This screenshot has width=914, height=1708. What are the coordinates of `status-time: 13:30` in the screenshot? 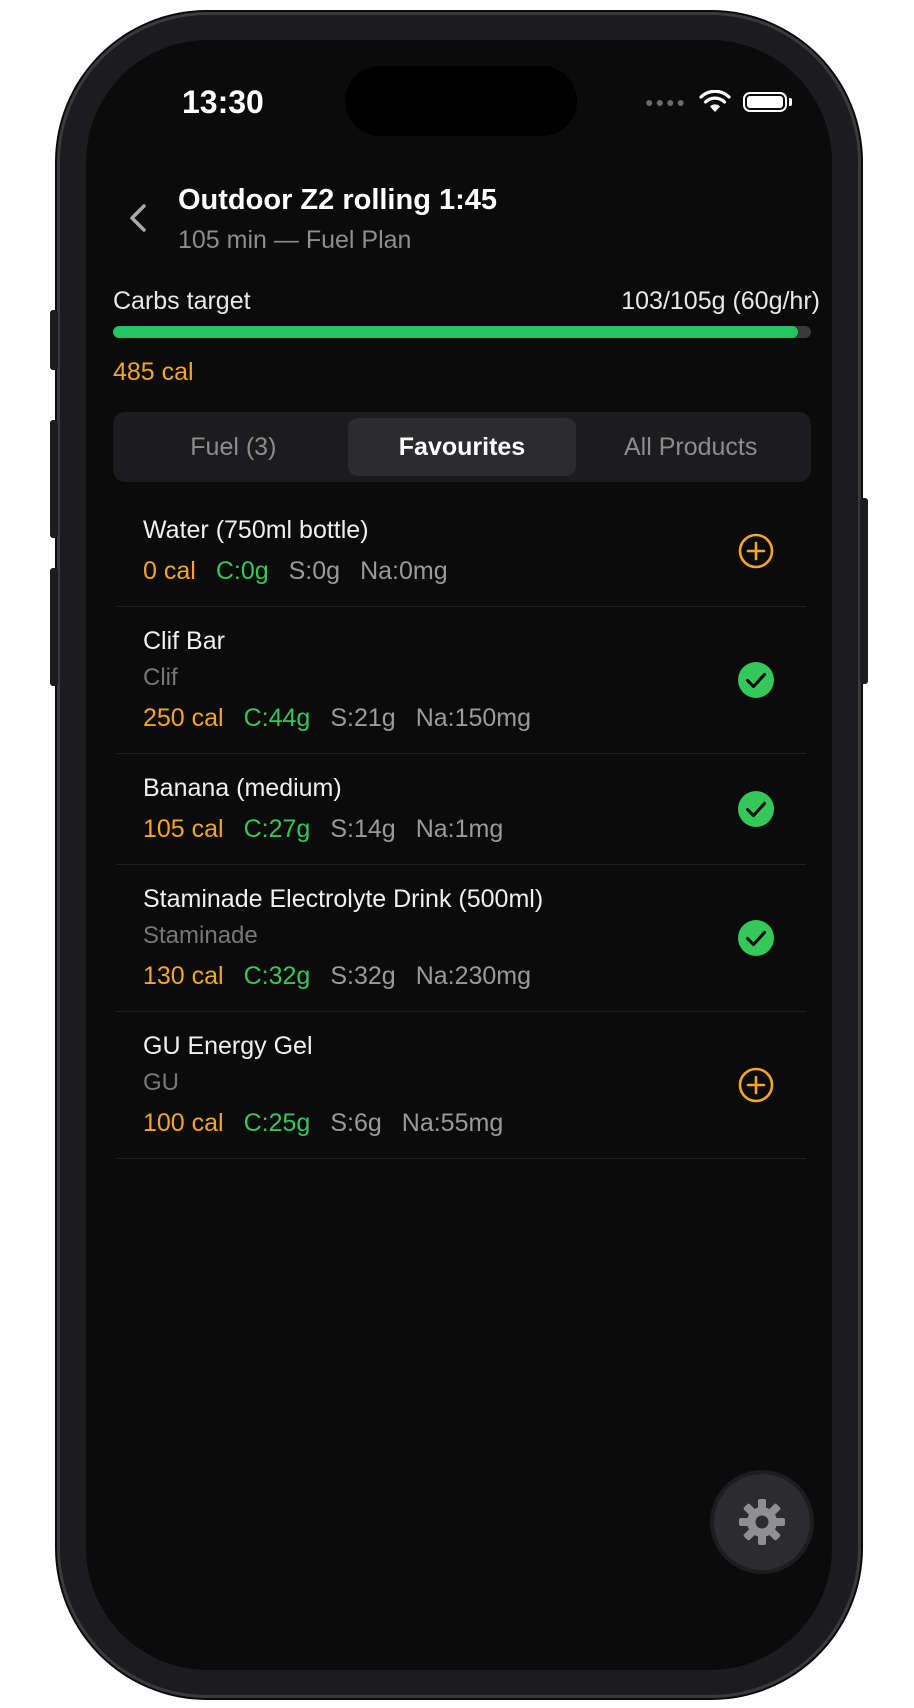 It's located at (223, 102).